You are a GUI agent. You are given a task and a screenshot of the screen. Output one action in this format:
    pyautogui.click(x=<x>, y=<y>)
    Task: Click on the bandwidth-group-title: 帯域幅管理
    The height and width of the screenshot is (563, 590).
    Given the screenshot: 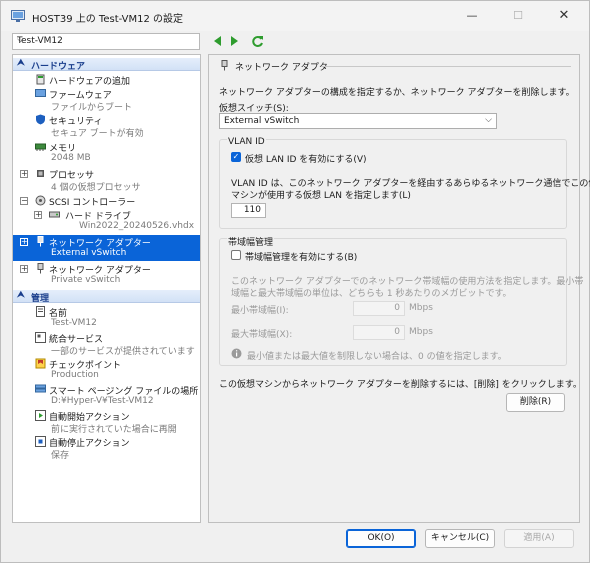 What is the action you would take?
    pyautogui.click(x=251, y=241)
    